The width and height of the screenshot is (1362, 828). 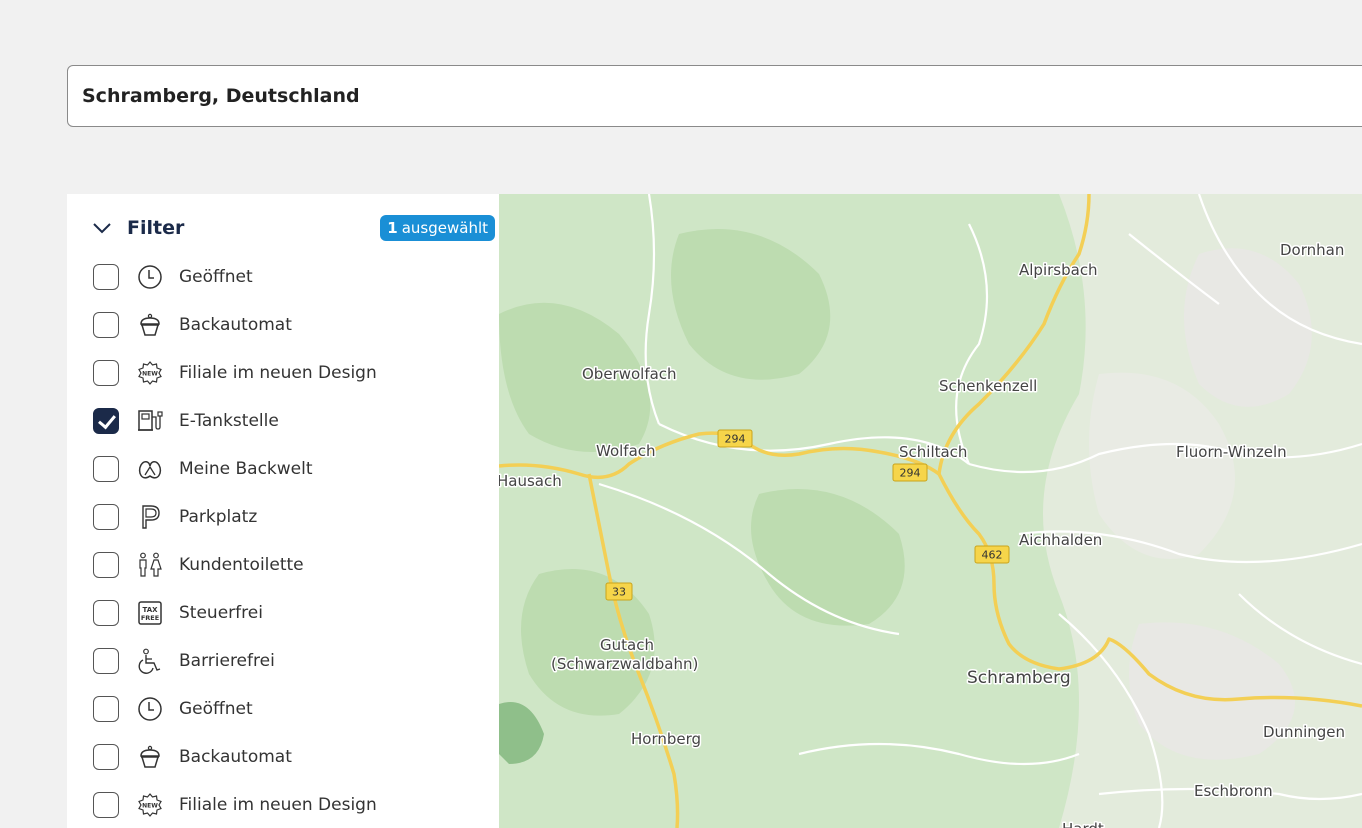 What do you see at coordinates (106, 421) in the screenshot?
I see `filter-checkbox-checked` at bounding box center [106, 421].